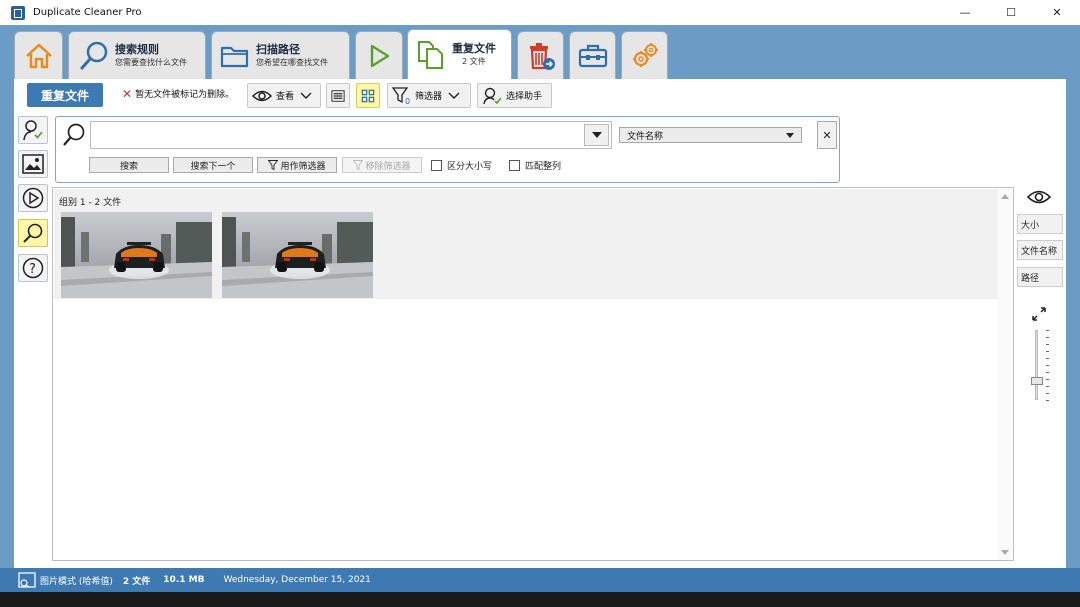 The height and width of the screenshot is (607, 1080). Describe the element at coordinates (965, 12) in the screenshot. I see `minimize-button: —` at that location.